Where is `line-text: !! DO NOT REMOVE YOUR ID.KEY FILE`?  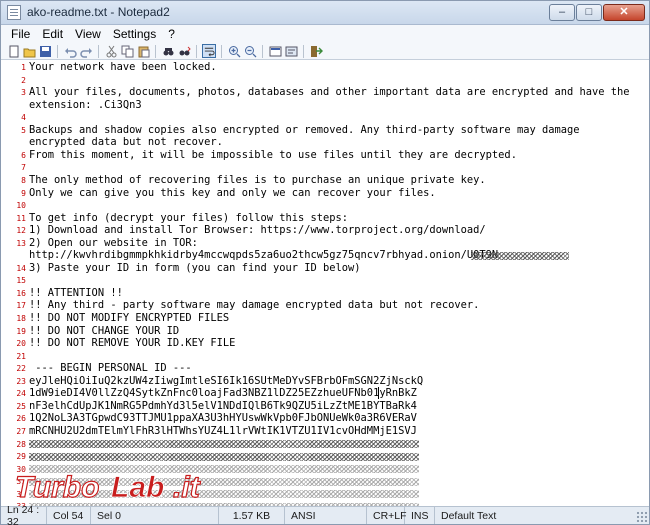
line-text: !! DO NOT REMOVE YOUR ID.KEY FILE is located at coordinates (132, 343).